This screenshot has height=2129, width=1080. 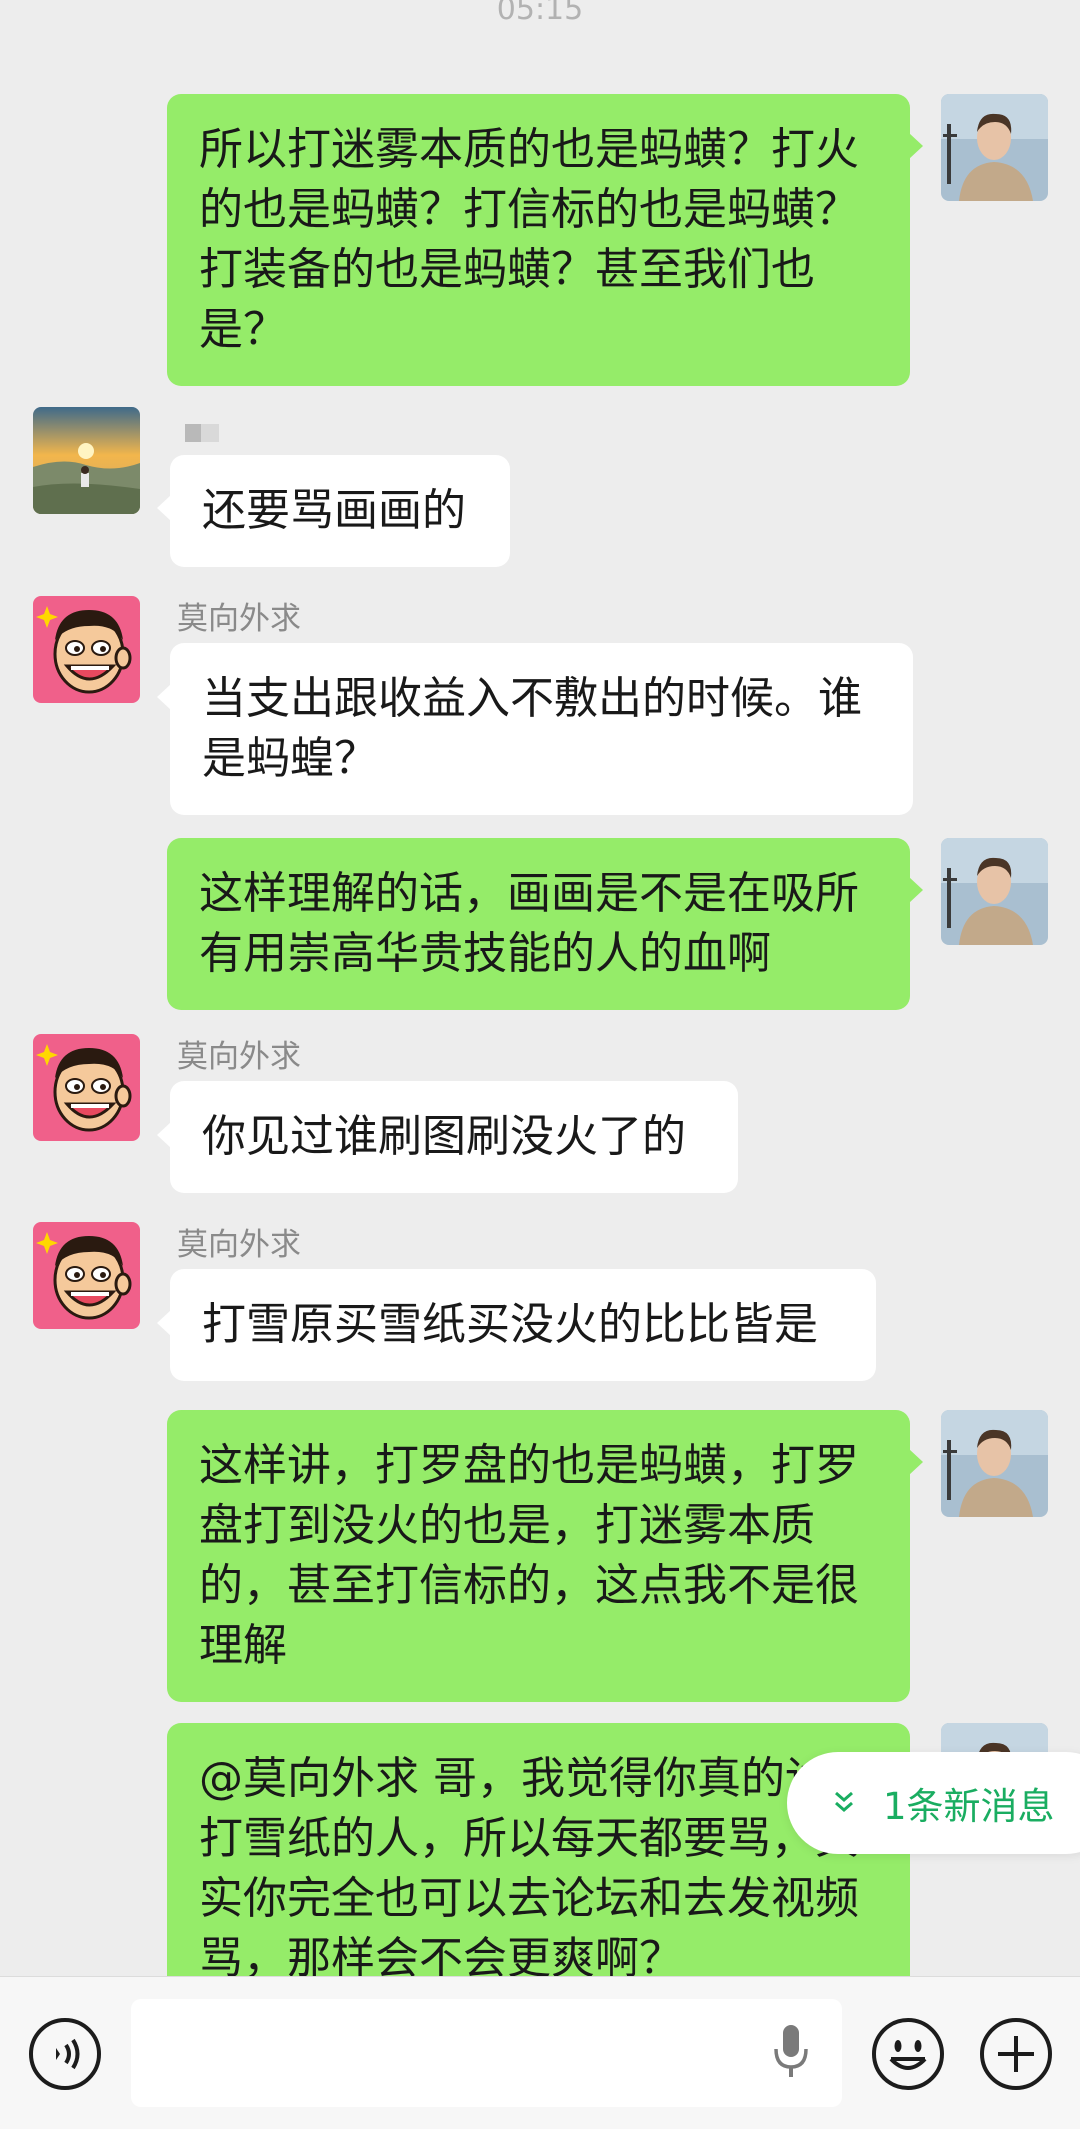 I want to click on incoming-message: 还要骂画画的, so click(x=340, y=511).